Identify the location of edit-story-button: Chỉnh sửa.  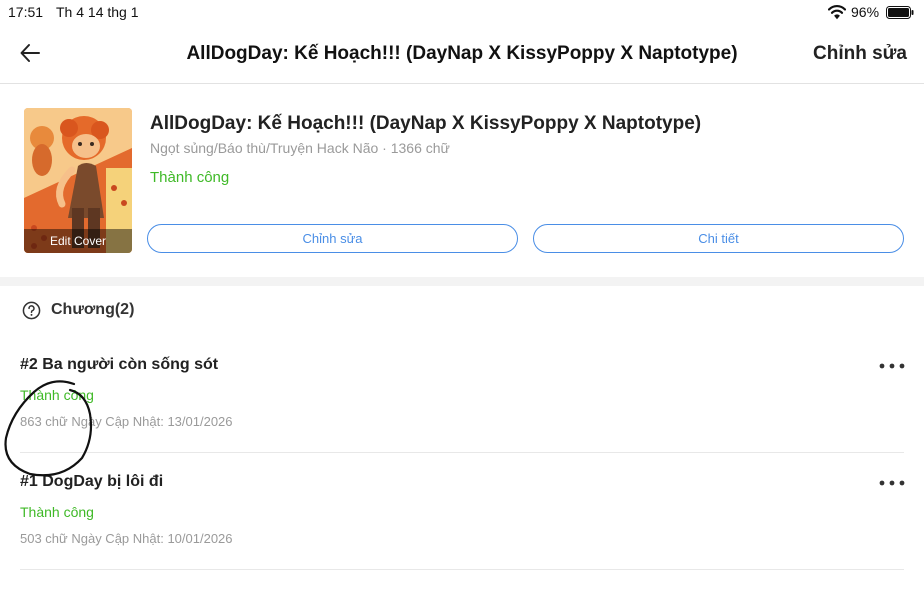
(332, 238).